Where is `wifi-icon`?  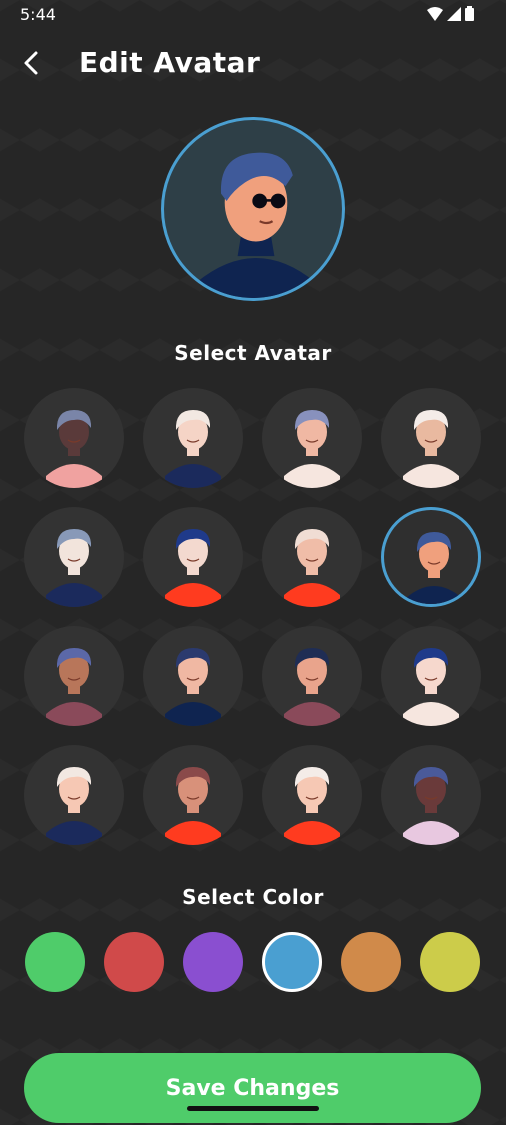
wifi-icon is located at coordinates (435, 13).